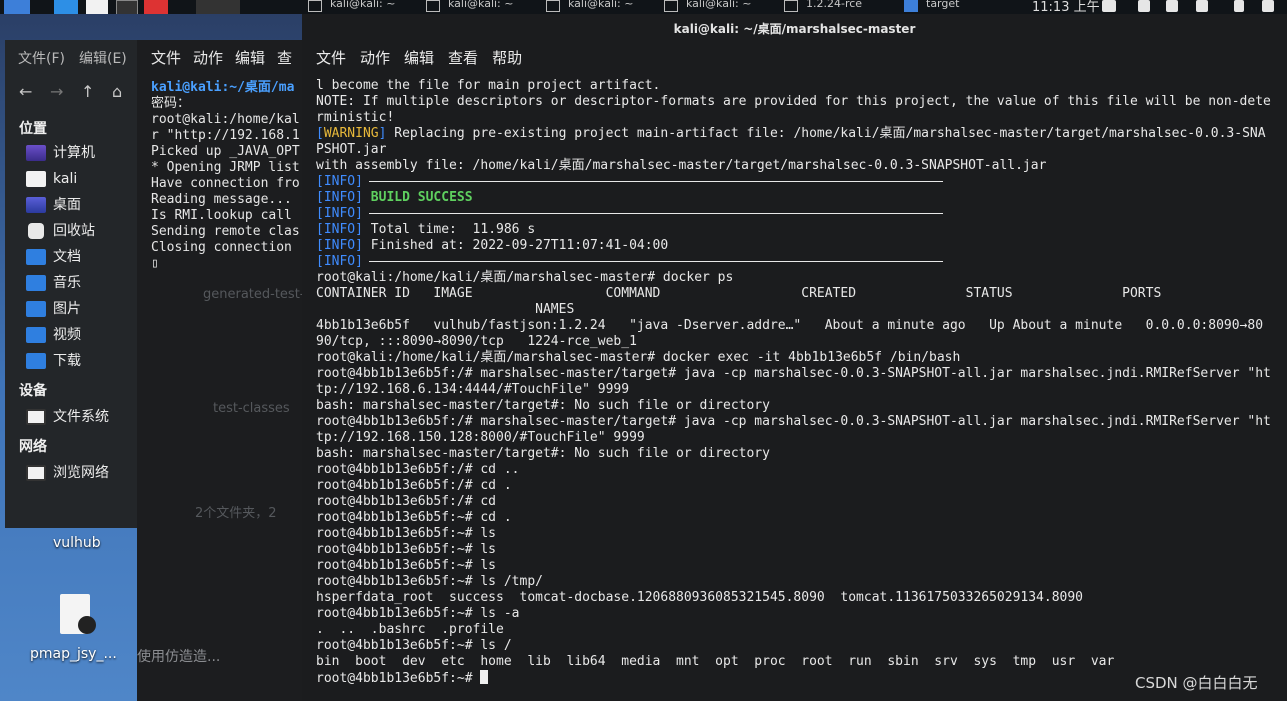  I want to click on file-manager-launcher-icon, so click(97, 7).